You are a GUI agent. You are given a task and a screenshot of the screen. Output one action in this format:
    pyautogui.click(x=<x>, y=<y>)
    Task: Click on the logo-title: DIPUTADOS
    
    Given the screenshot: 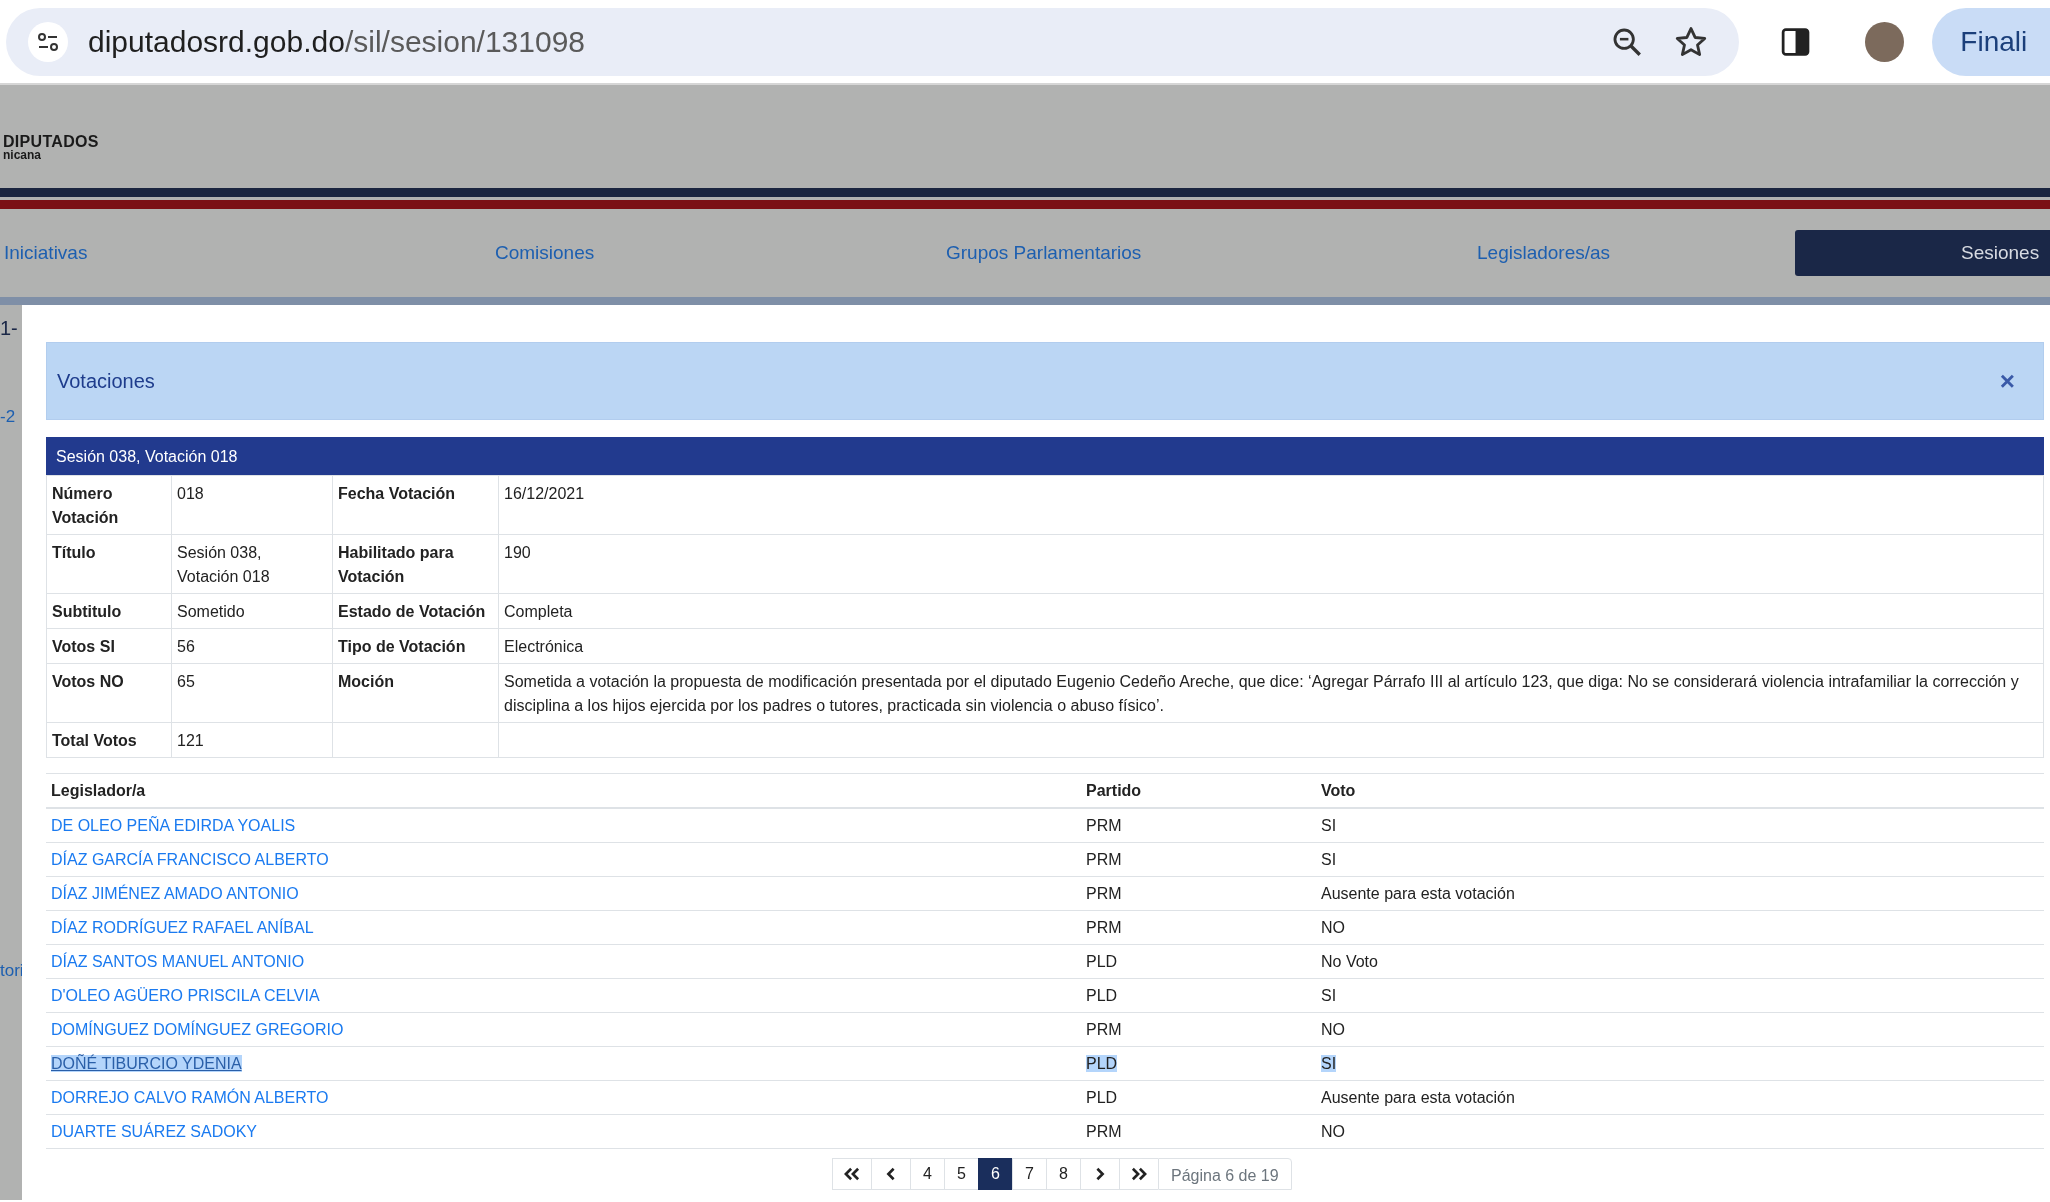 What is the action you would take?
    pyautogui.click(x=51, y=141)
    